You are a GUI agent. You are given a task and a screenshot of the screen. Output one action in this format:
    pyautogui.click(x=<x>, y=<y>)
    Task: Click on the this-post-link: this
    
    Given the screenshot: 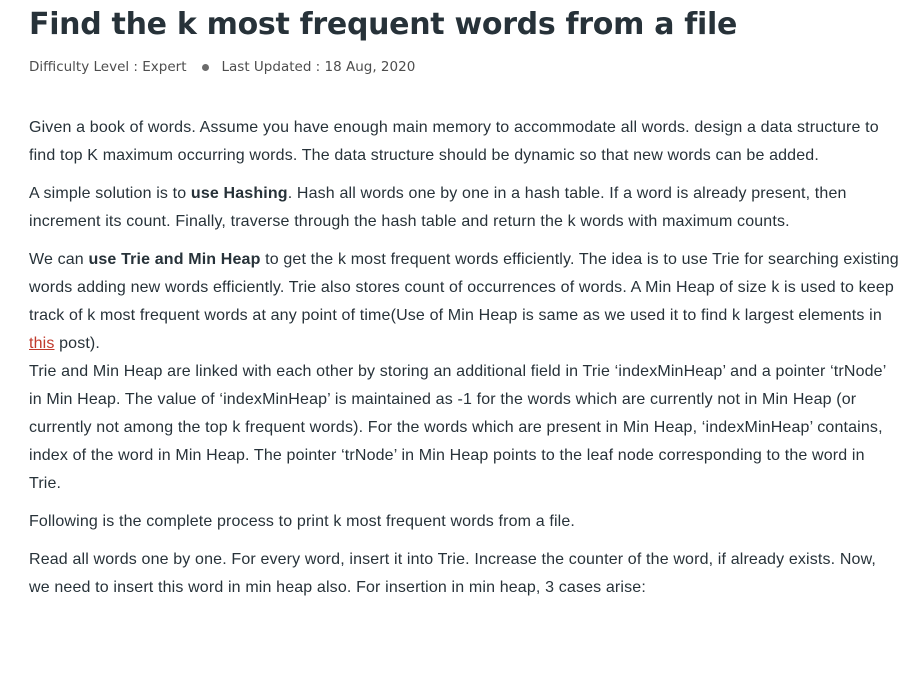 What is the action you would take?
    pyautogui.click(x=42, y=343)
    